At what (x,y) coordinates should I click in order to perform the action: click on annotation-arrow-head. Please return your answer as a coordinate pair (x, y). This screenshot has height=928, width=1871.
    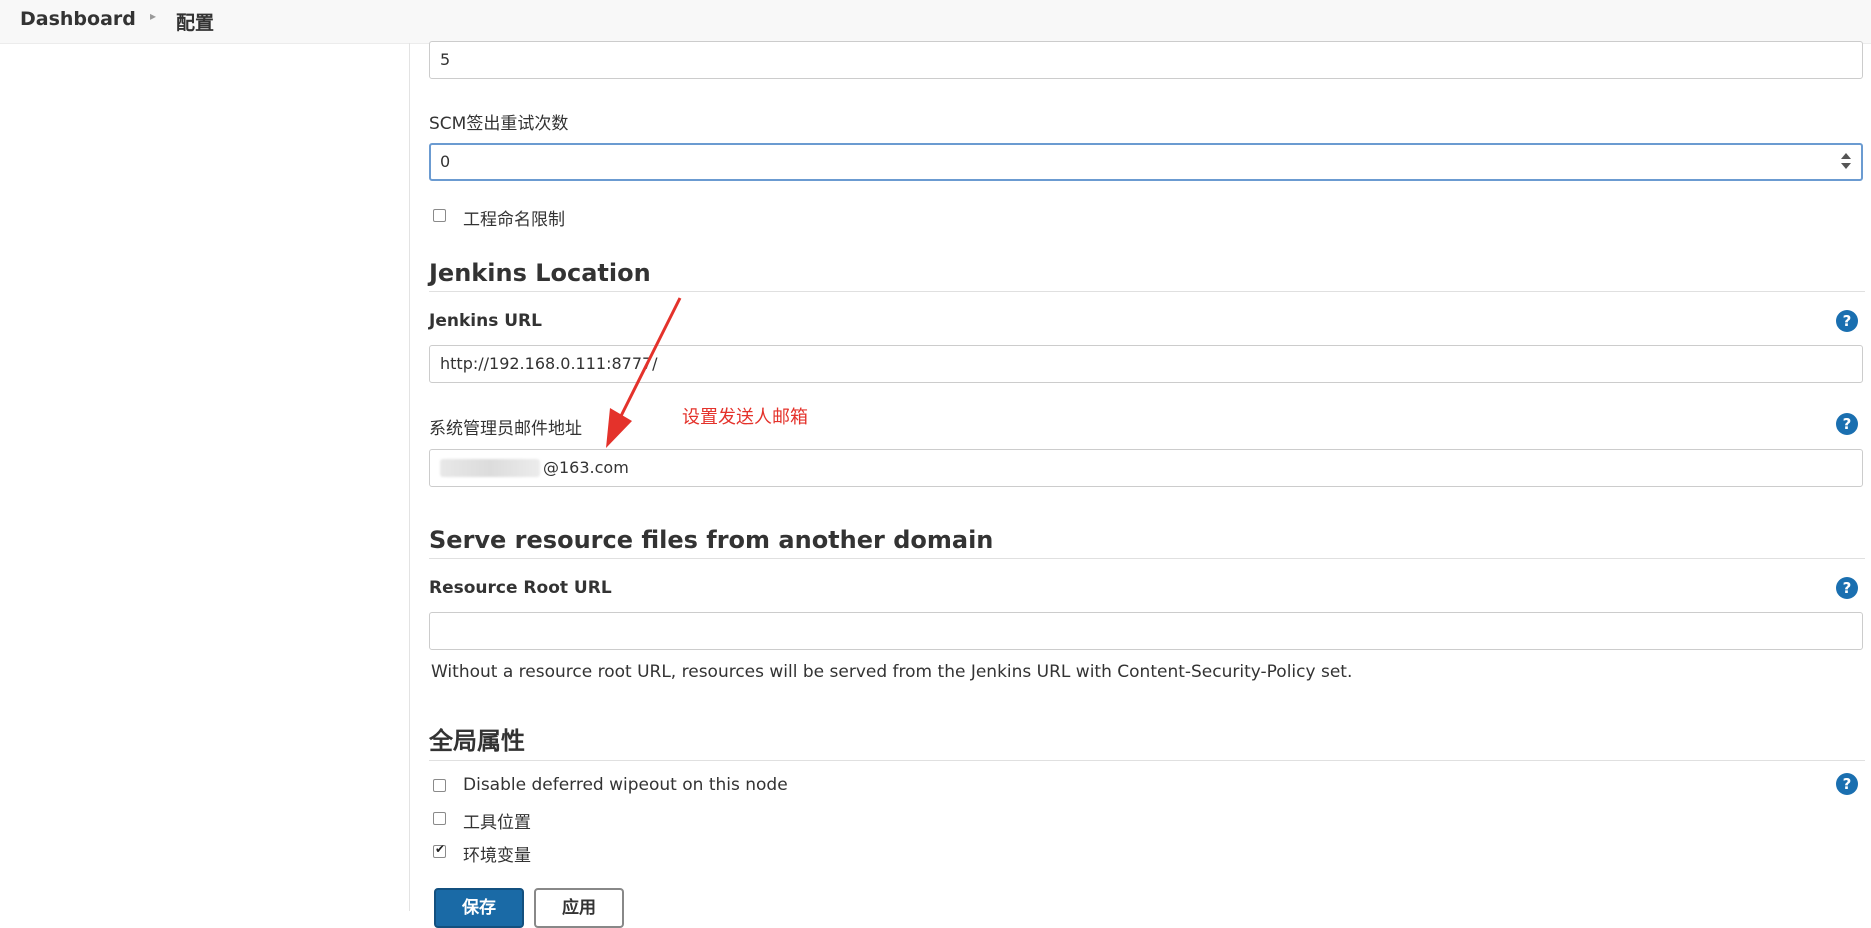
    Looking at the image, I should click on (619, 428).